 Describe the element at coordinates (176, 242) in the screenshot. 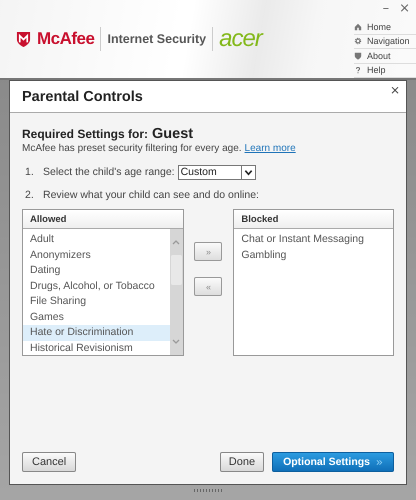

I see `scroll-up-icon` at that location.